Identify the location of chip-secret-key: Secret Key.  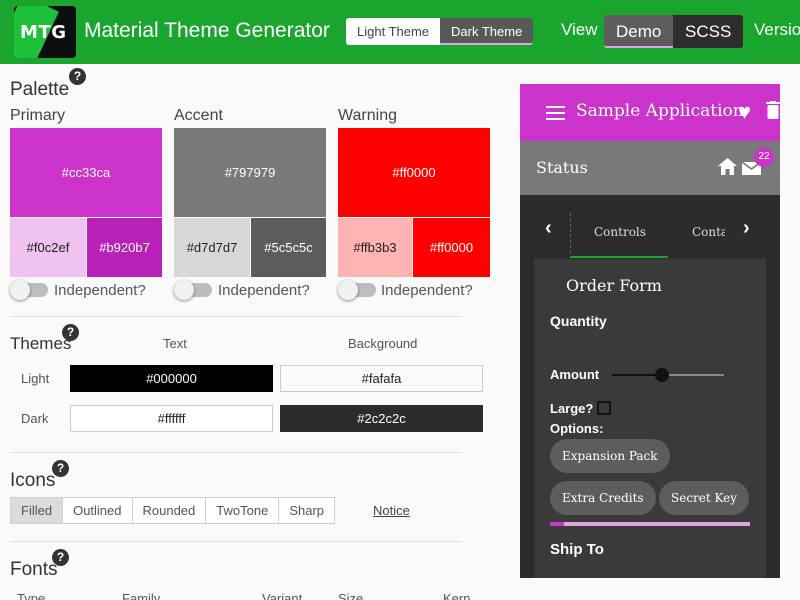
(704, 498).